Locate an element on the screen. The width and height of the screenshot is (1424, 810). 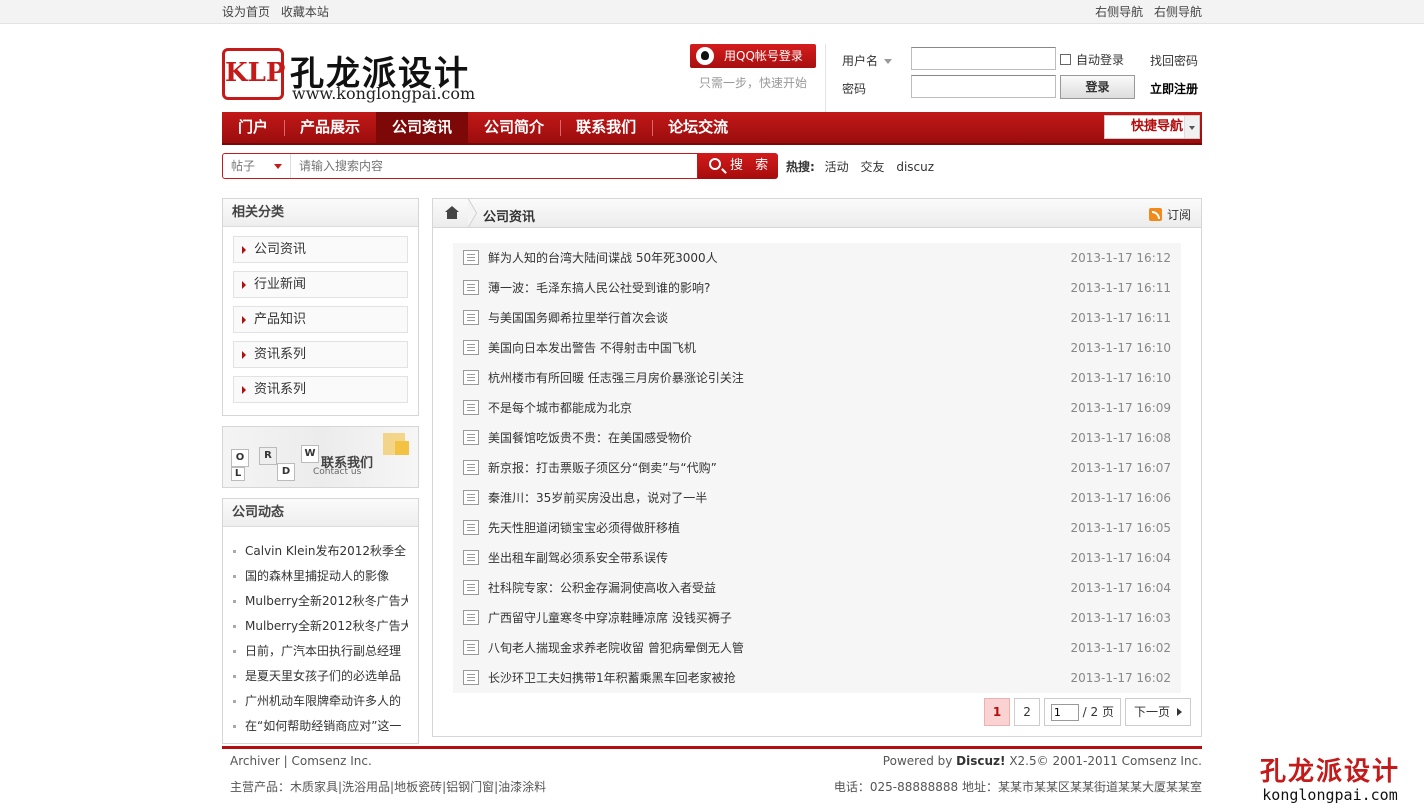
username-type-select: 用户名 is located at coordinates (867, 60).